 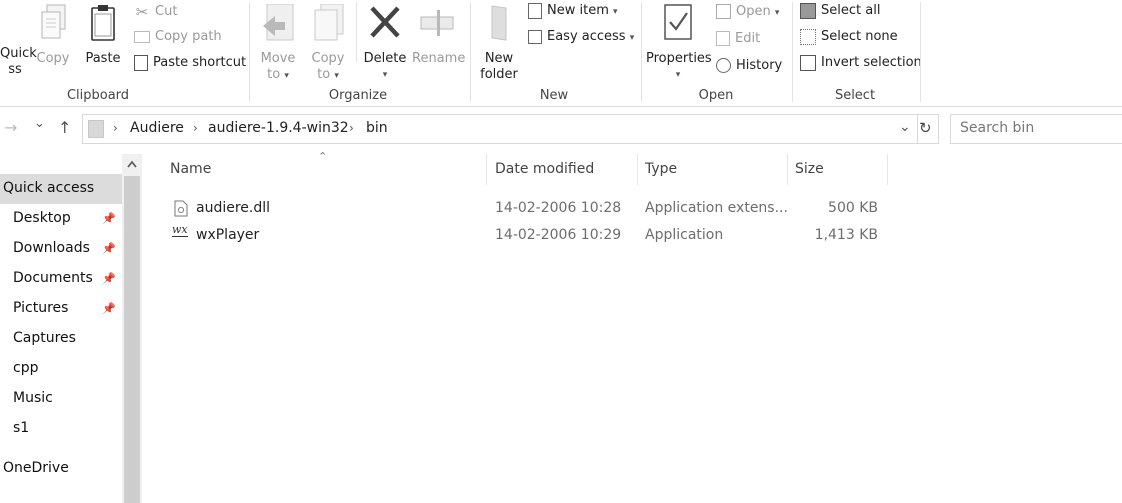 What do you see at coordinates (181, 208) in the screenshot?
I see `dll-file-icon` at bounding box center [181, 208].